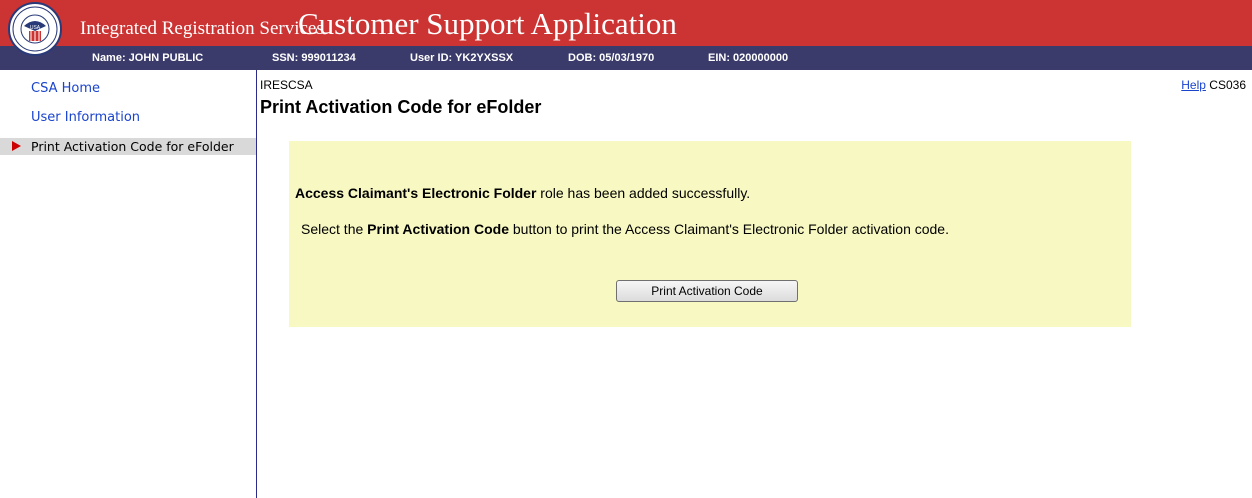 Image resolution: width=1252 pixels, height=498 pixels. I want to click on svg-text: USA, so click(35, 28).